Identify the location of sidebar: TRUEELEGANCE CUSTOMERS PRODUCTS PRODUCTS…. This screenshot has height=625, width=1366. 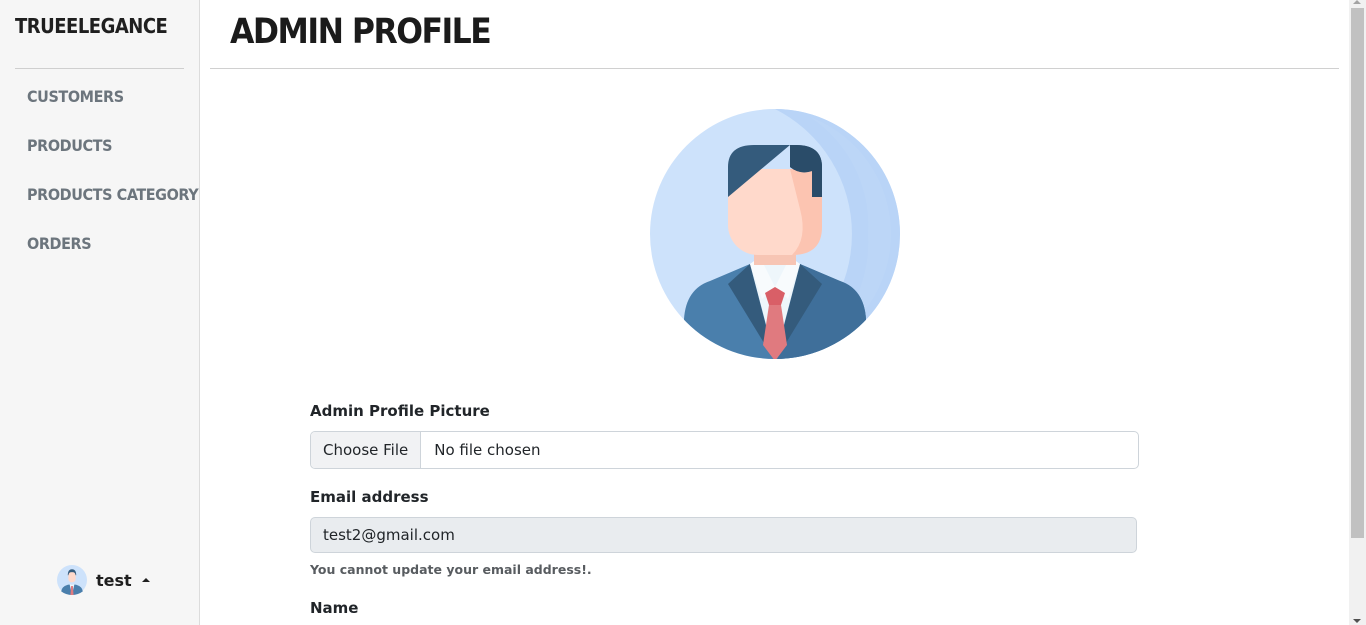
(100, 312).